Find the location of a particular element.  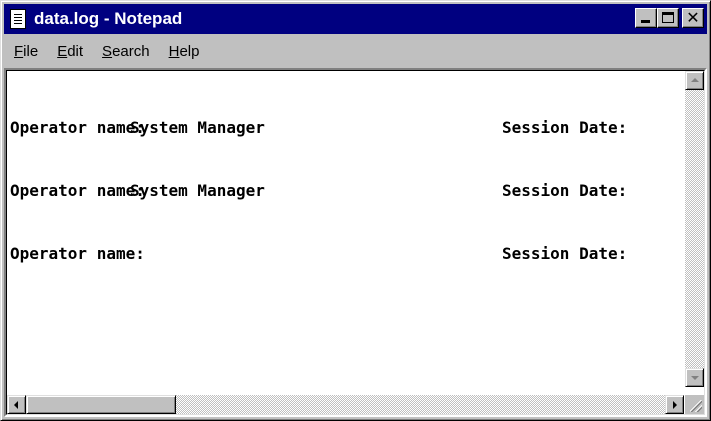

scroll-up-arrow-icon is located at coordinates (695, 80).